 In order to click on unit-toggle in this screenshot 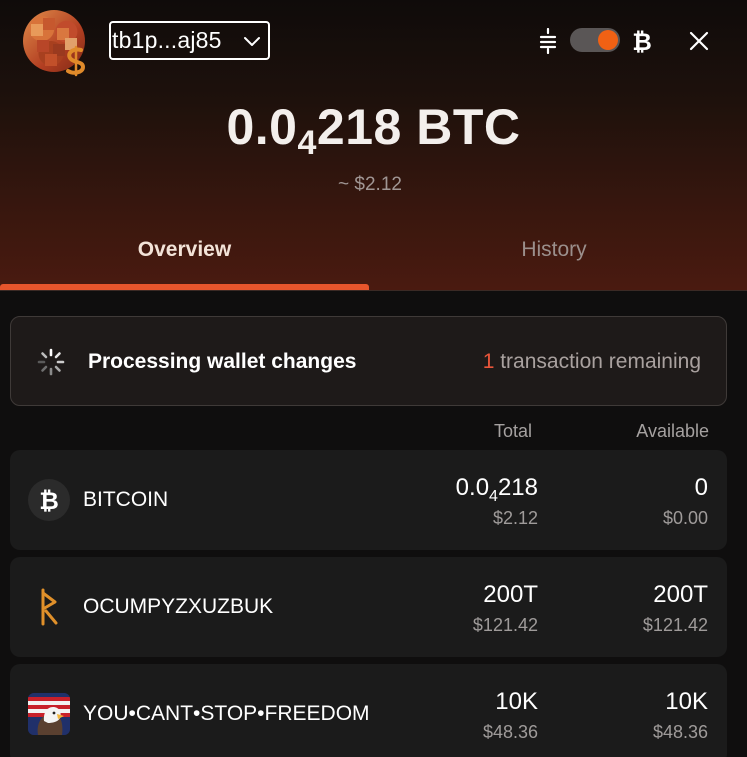, I will do `click(595, 40)`.